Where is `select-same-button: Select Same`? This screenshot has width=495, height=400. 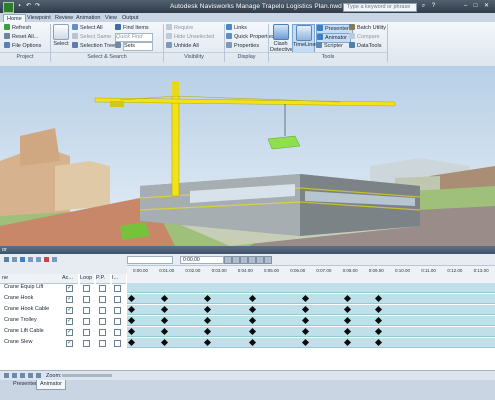
select-same-button: Select Same is located at coordinates (91, 37).